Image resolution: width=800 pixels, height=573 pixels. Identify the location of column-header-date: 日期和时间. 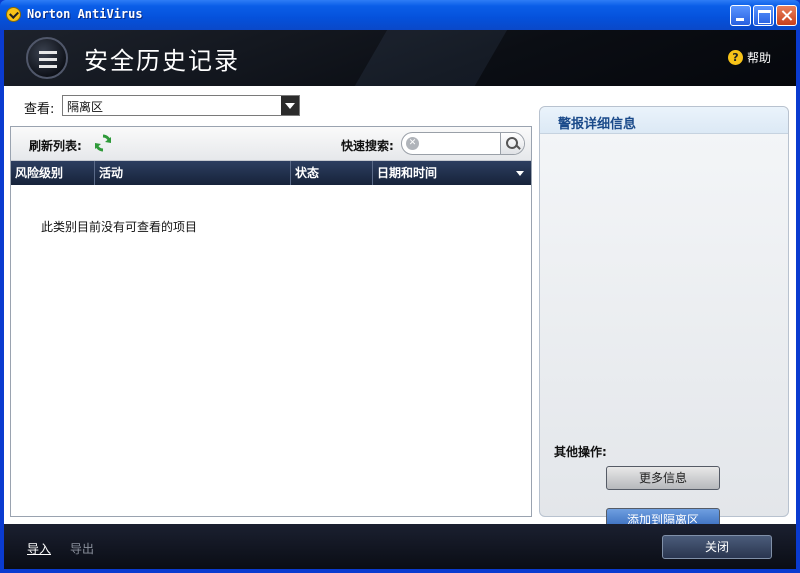
(452, 173).